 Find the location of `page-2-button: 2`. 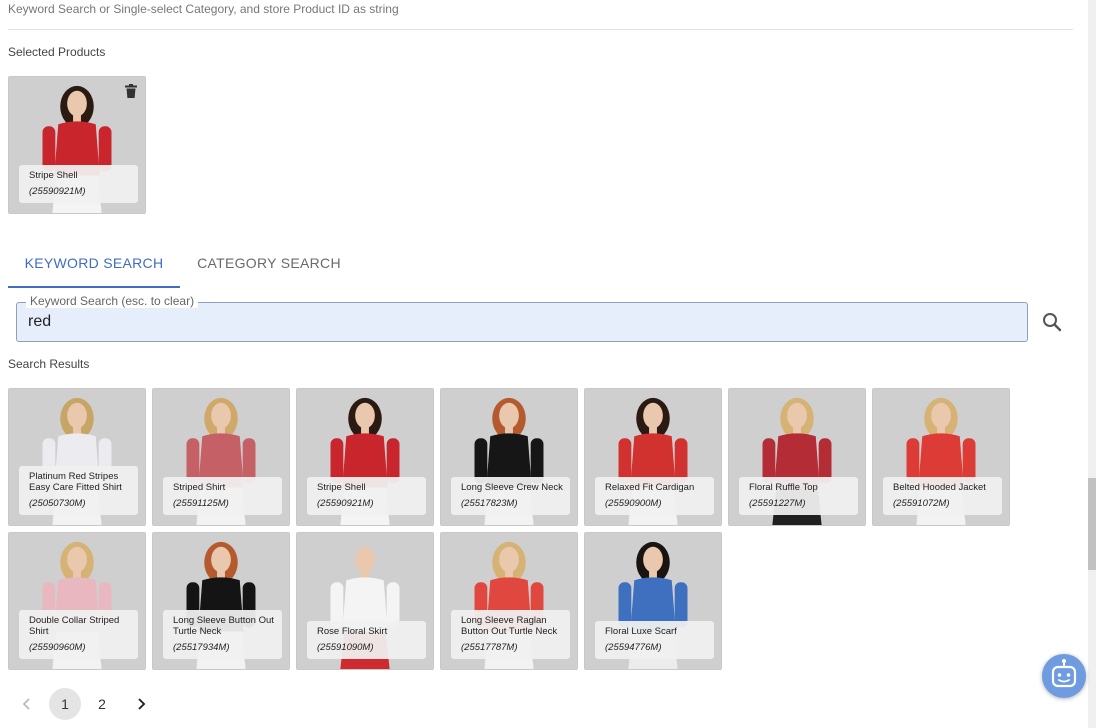

page-2-button: 2 is located at coordinates (102, 704).